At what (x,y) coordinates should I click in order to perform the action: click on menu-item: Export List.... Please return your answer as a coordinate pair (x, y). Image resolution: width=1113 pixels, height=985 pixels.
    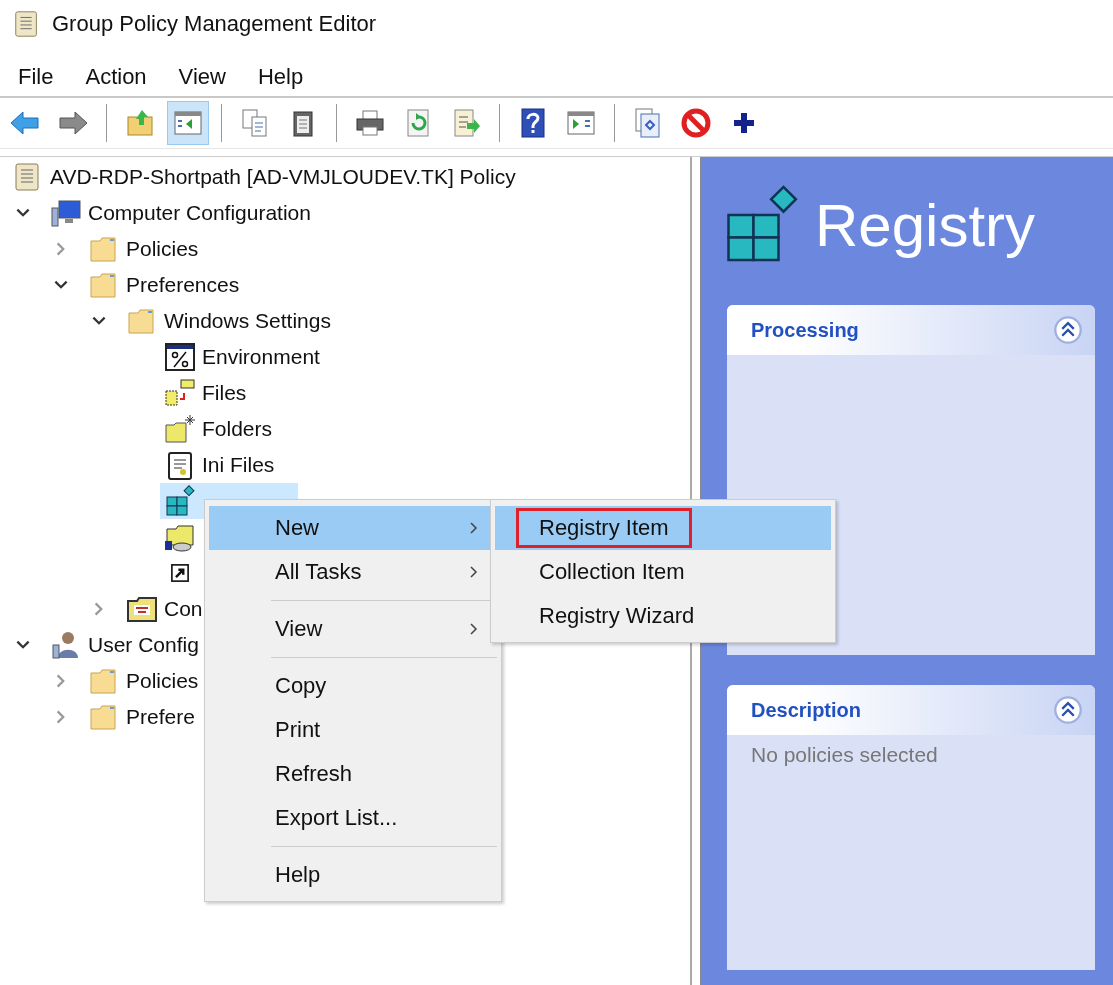
    Looking at the image, I should click on (353, 818).